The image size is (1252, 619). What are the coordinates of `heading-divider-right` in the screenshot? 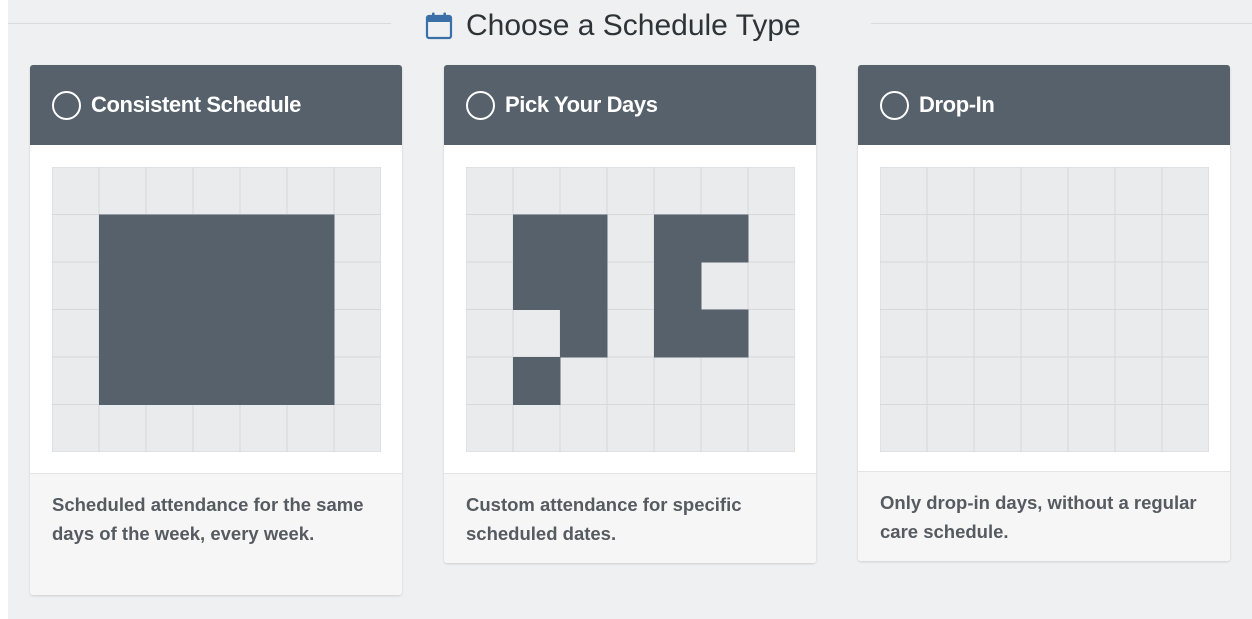 It's located at (1061, 23).